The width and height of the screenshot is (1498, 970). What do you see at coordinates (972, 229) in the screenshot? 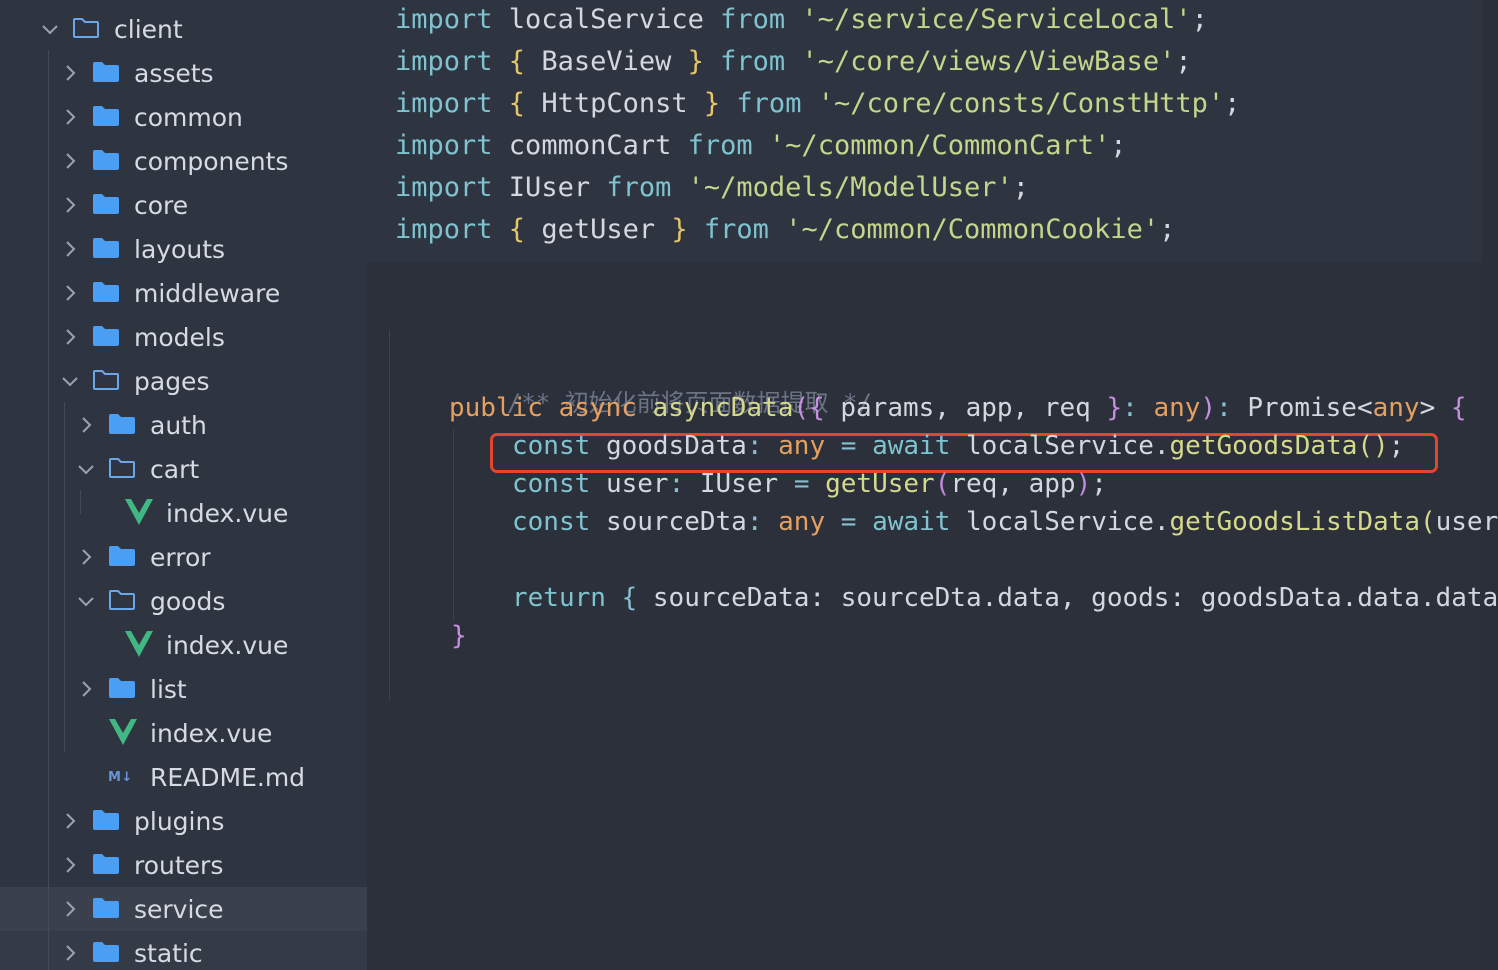
I see `import-path: '~/common/CommonCookie'` at bounding box center [972, 229].